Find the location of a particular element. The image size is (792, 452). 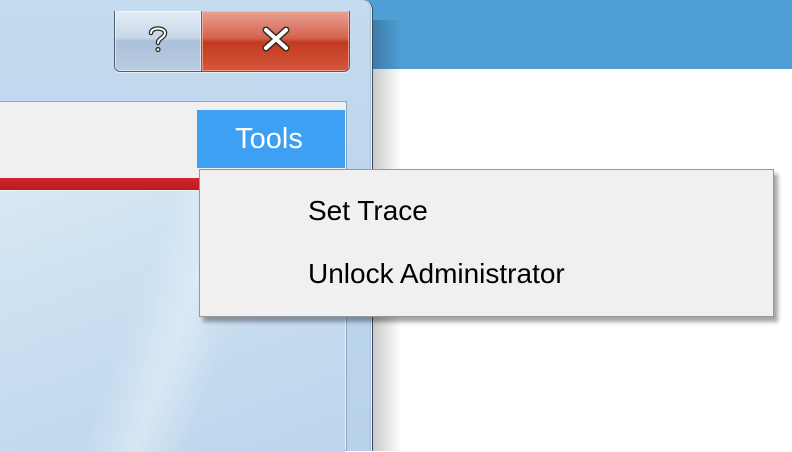

background-window-titlebar is located at coordinates (576, 34).